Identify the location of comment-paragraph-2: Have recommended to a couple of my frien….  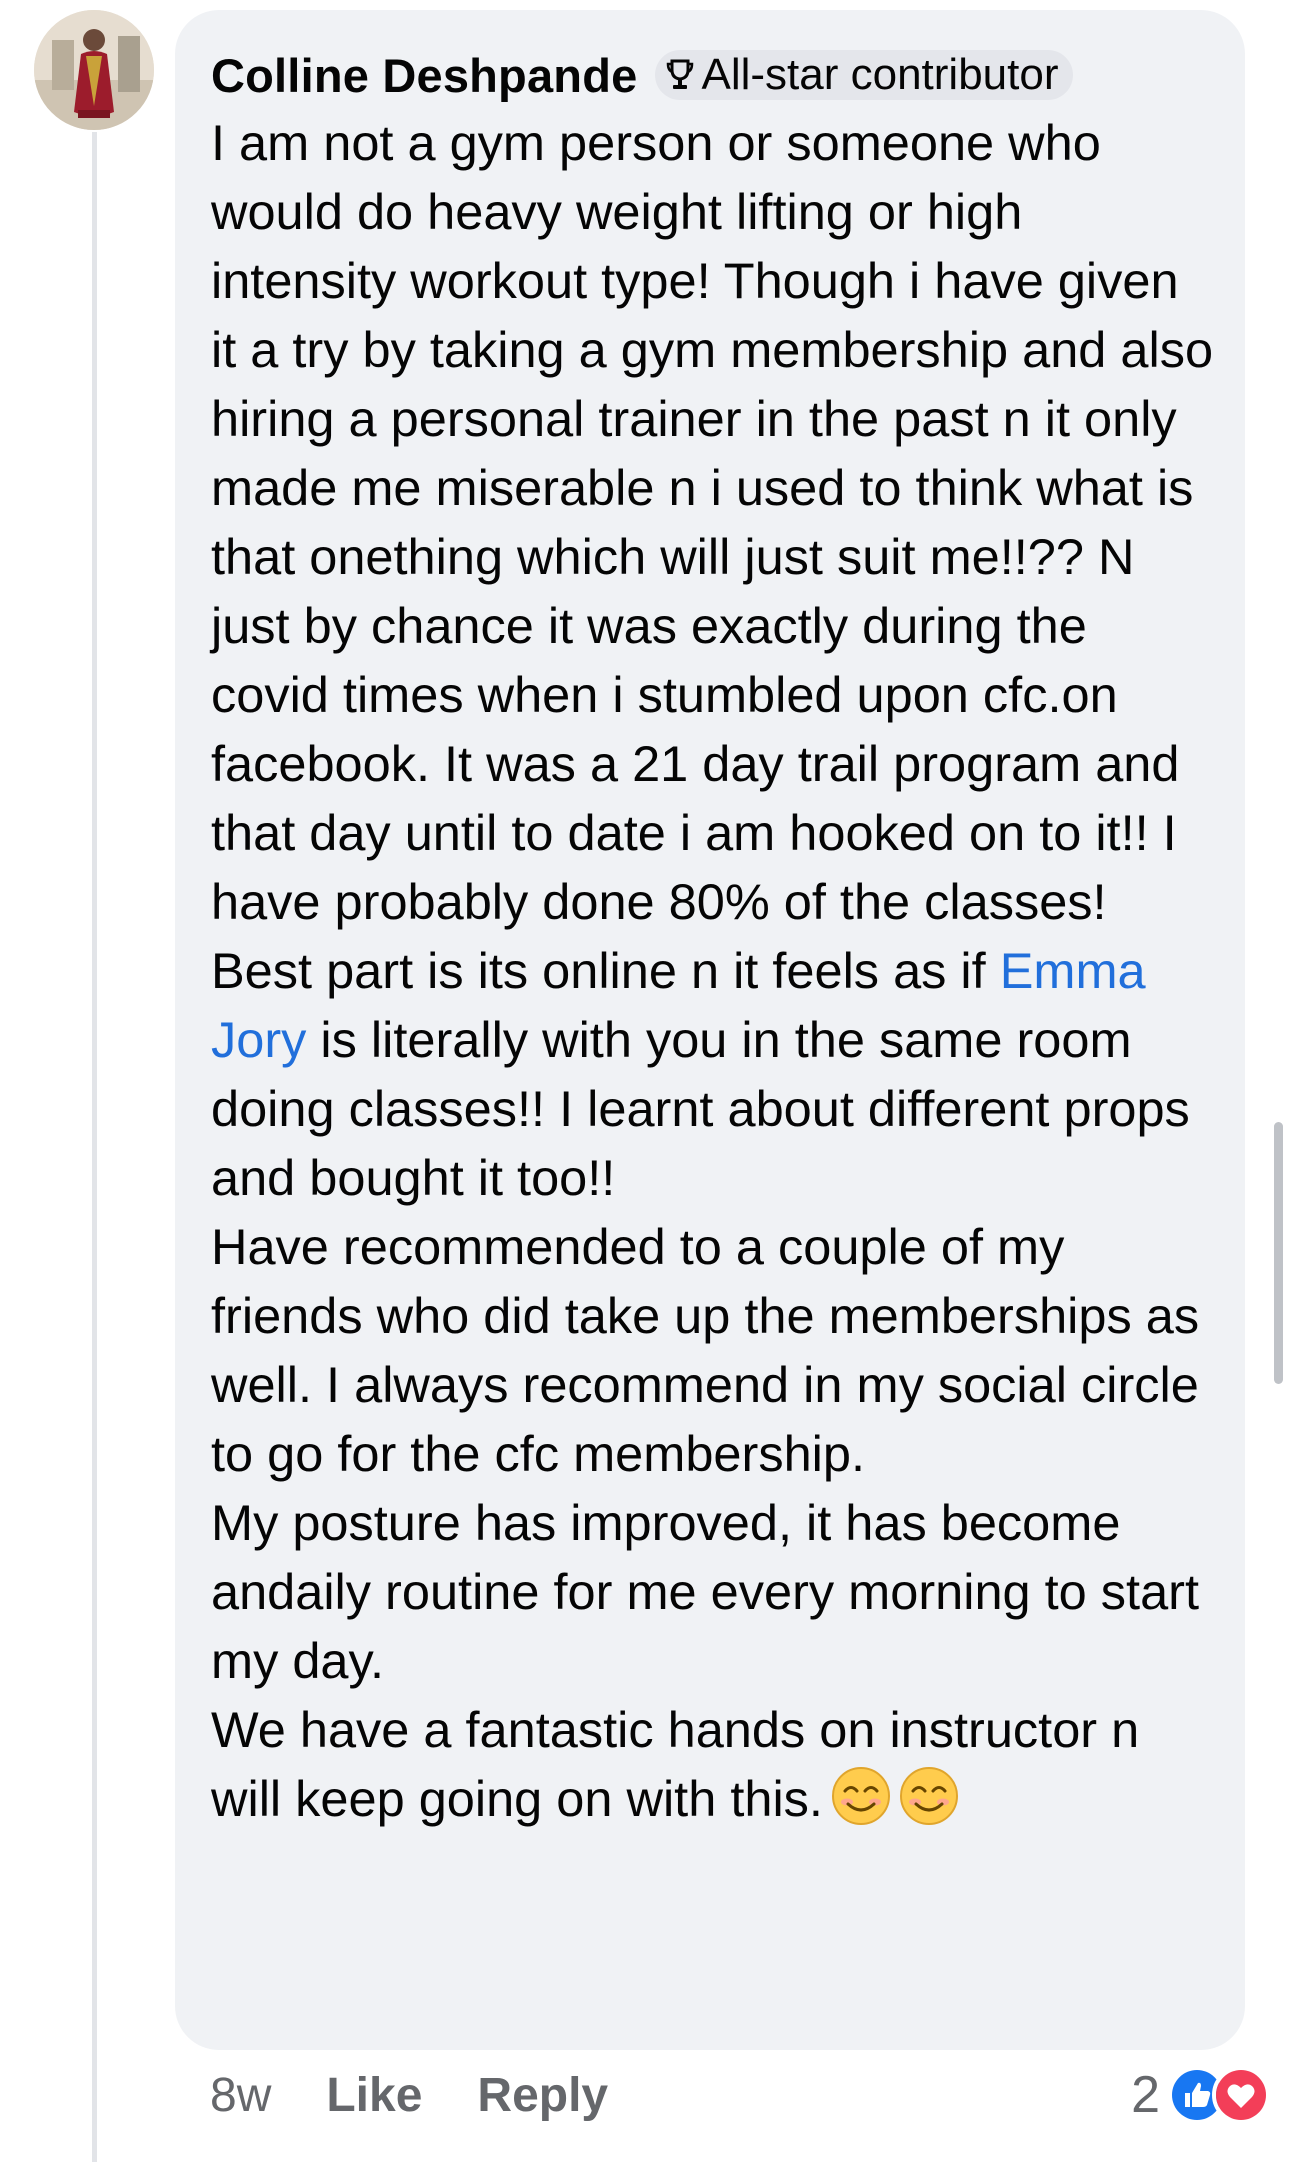
(705, 1350).